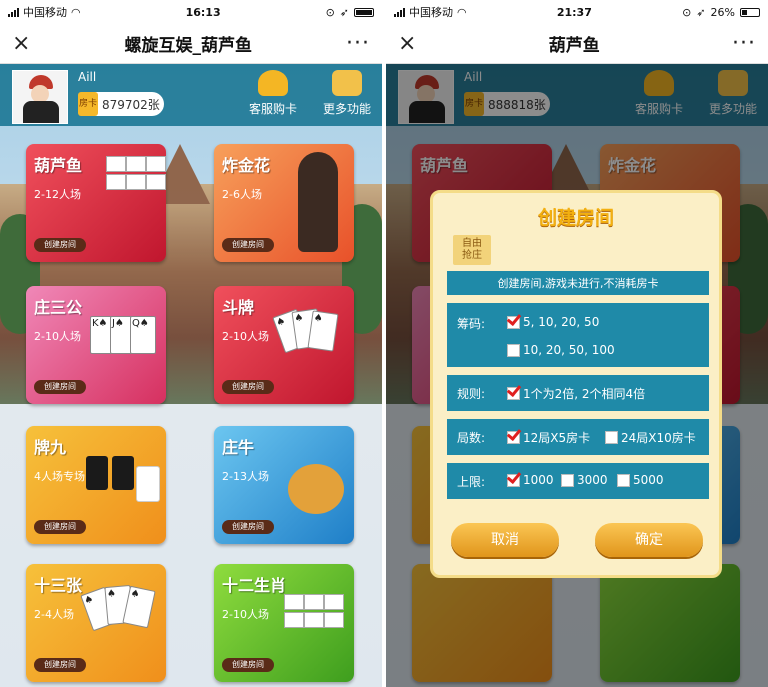  I want to click on chips-option-1: 5, 10, 20, 50, so click(553, 322).